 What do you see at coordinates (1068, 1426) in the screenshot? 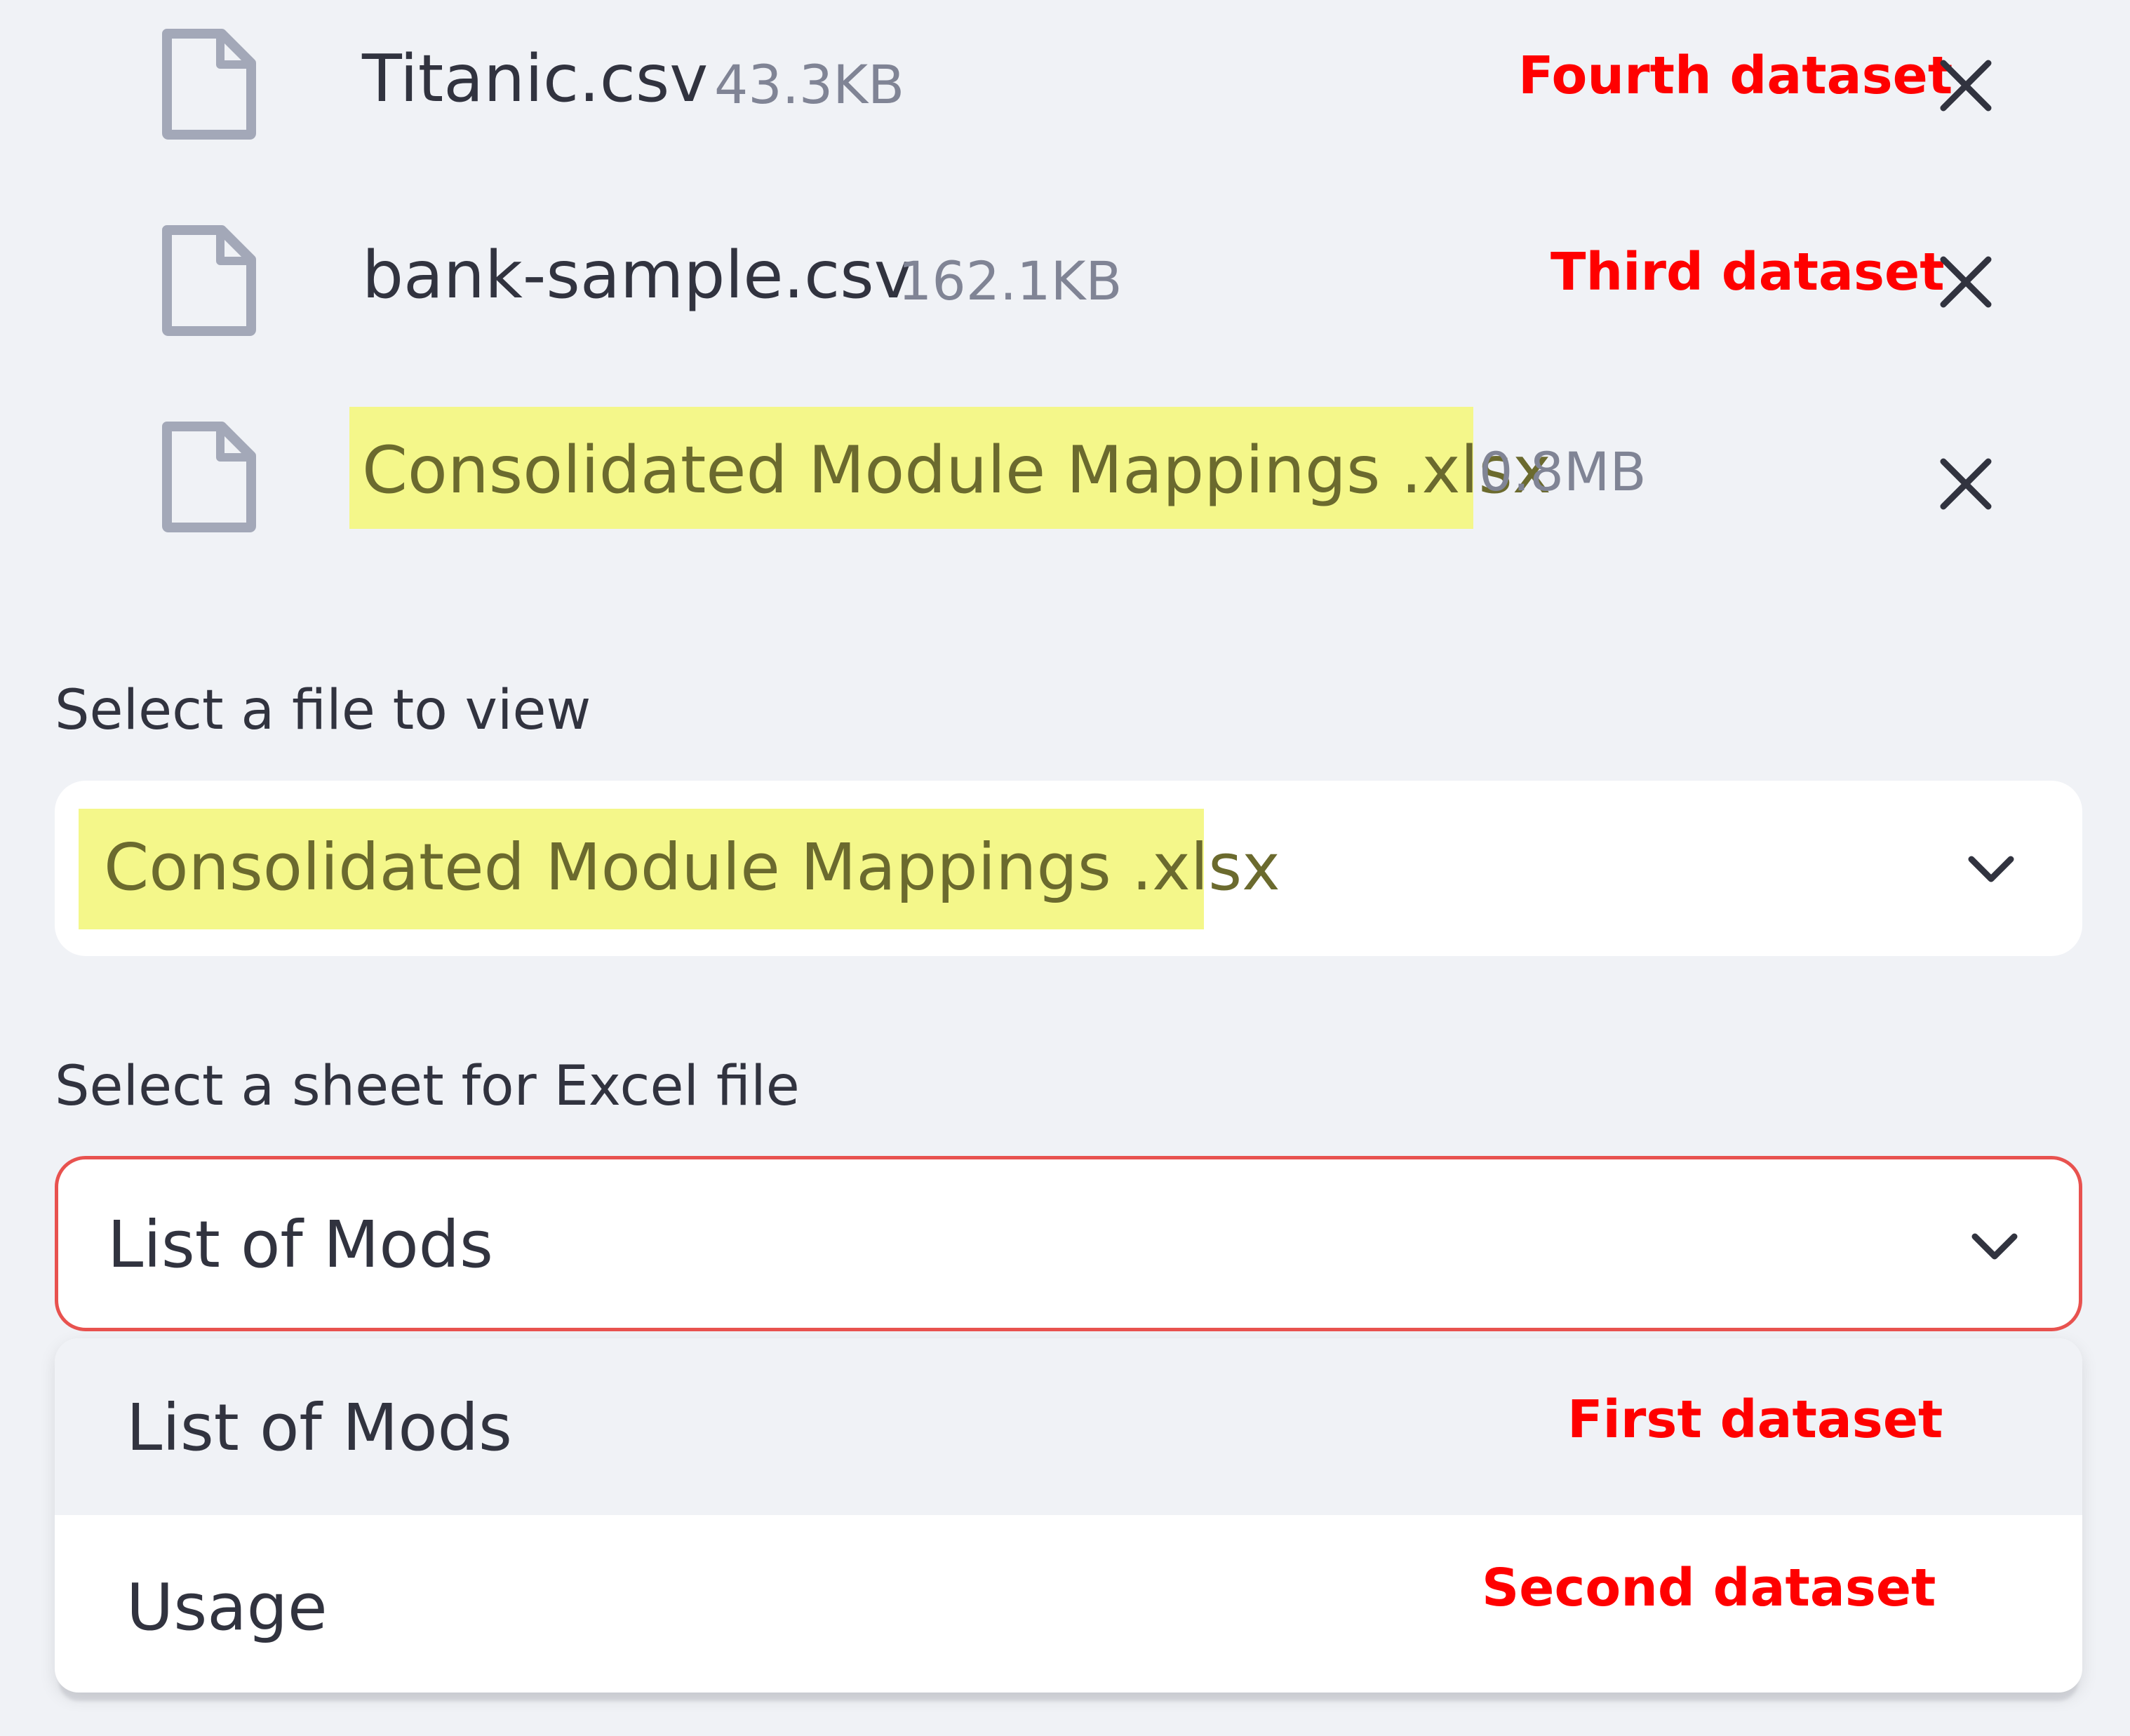
I see `dropdown-option: List of Mods First dataset` at bounding box center [1068, 1426].